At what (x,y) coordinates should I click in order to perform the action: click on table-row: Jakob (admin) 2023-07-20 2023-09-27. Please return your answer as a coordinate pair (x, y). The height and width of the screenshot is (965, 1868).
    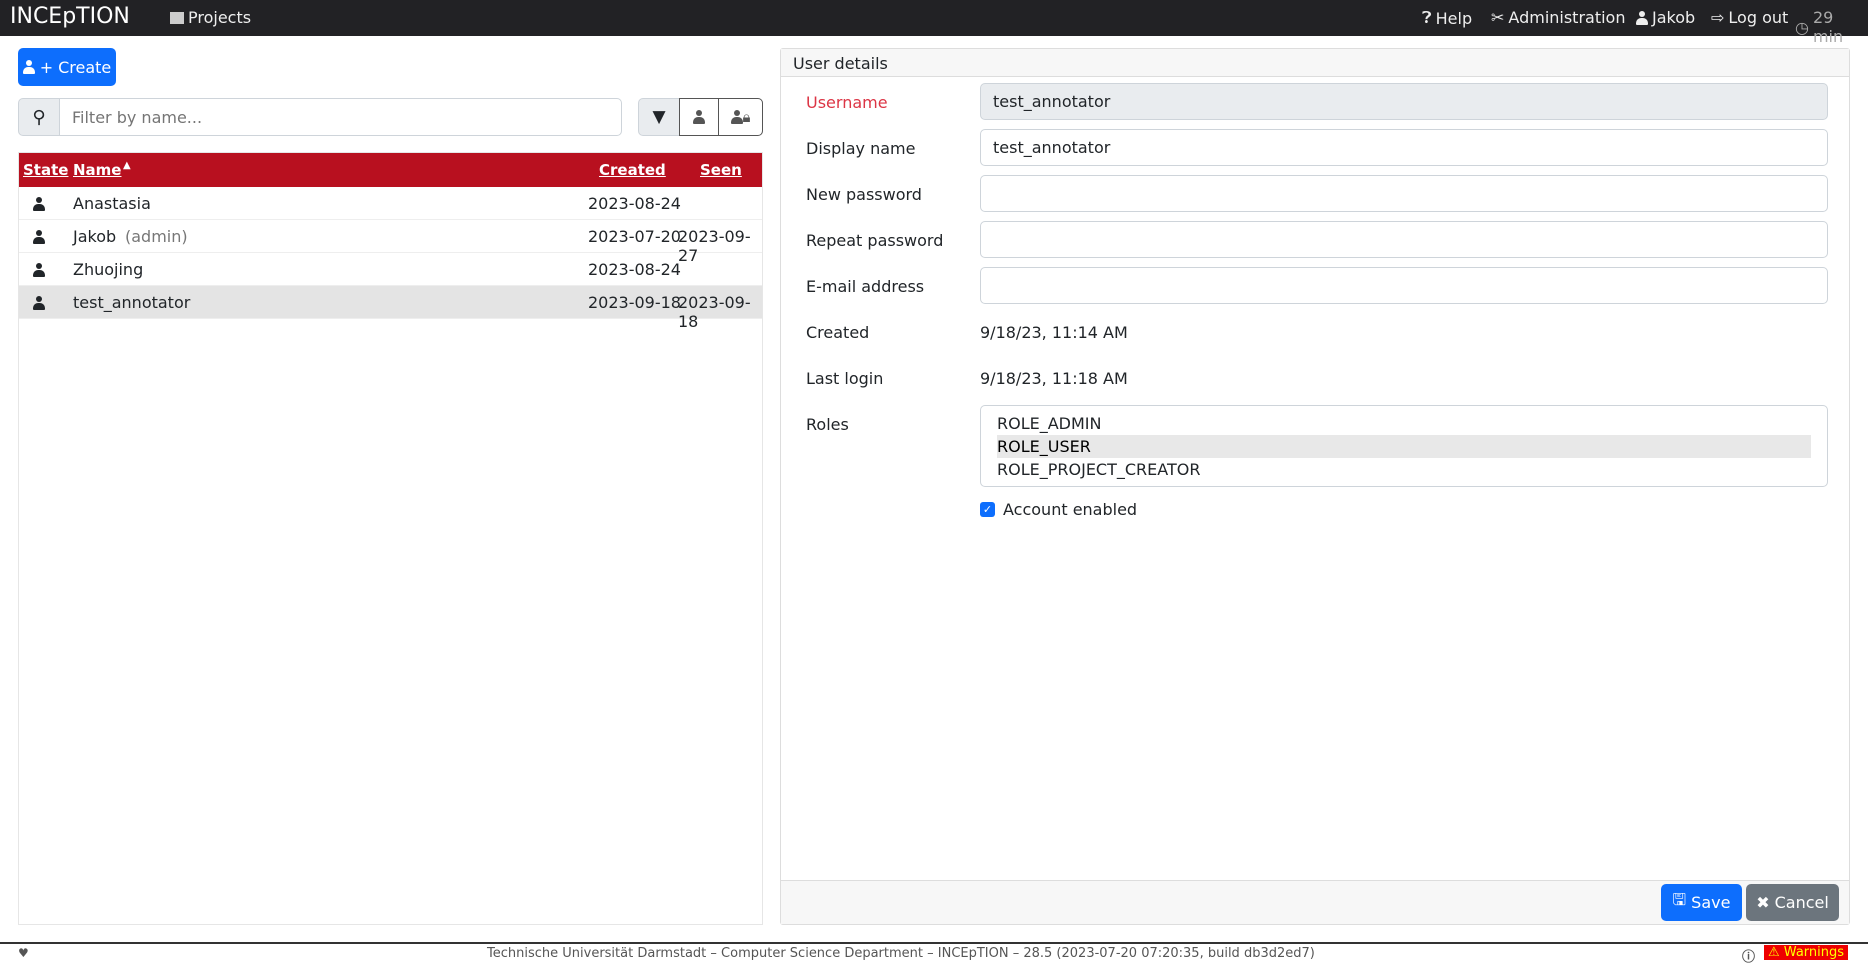
    Looking at the image, I should click on (390, 242).